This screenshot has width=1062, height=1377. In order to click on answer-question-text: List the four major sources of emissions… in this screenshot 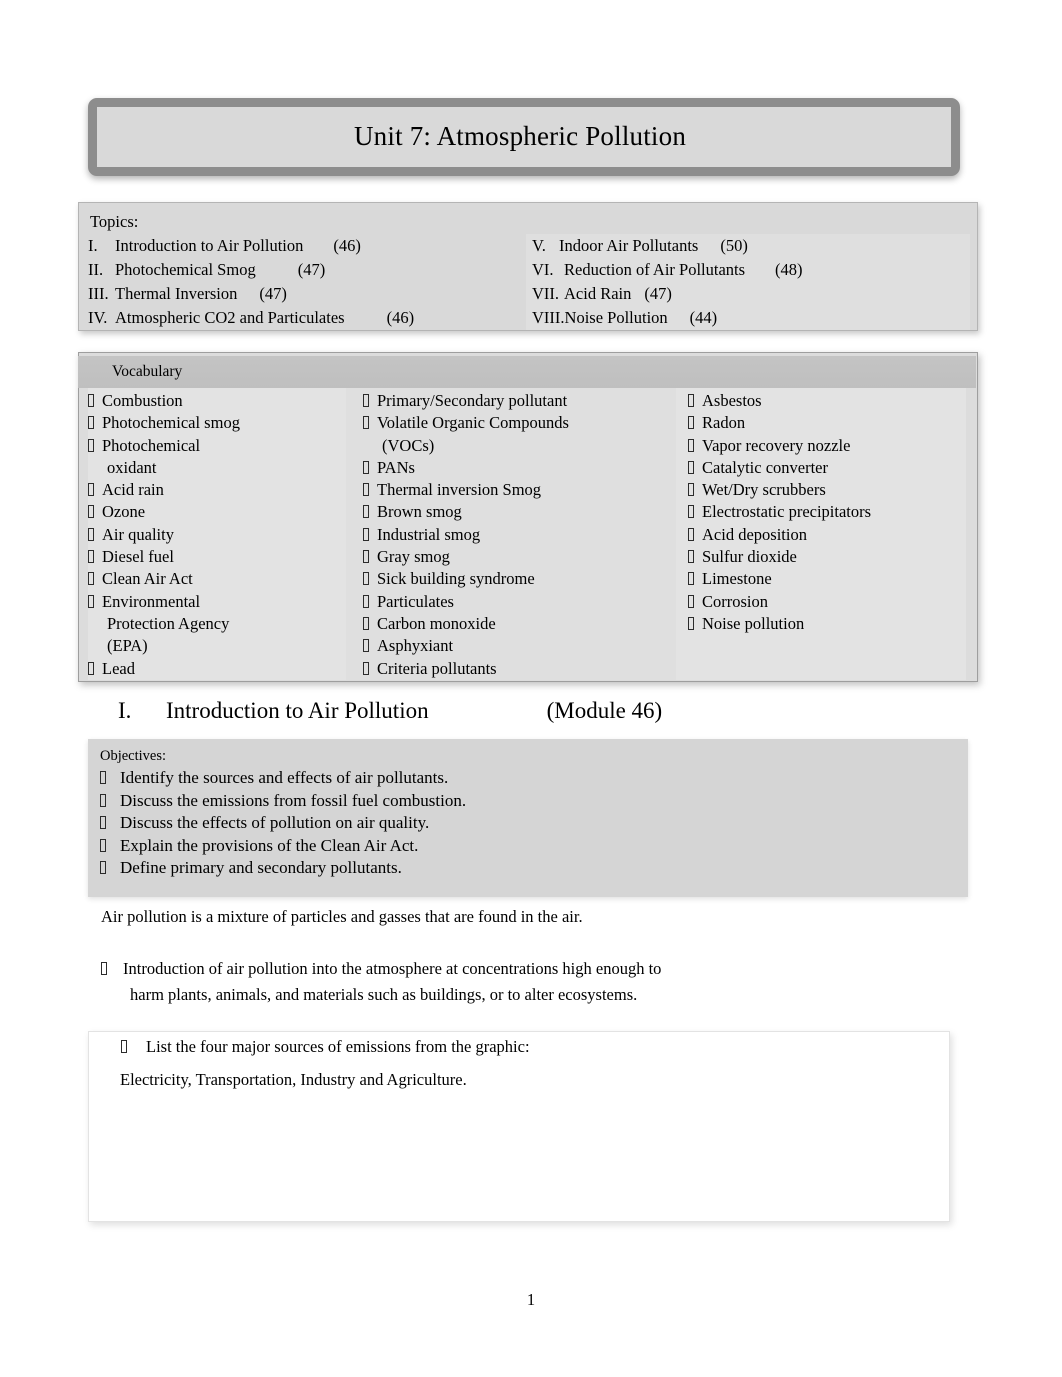, I will do `click(338, 1046)`.